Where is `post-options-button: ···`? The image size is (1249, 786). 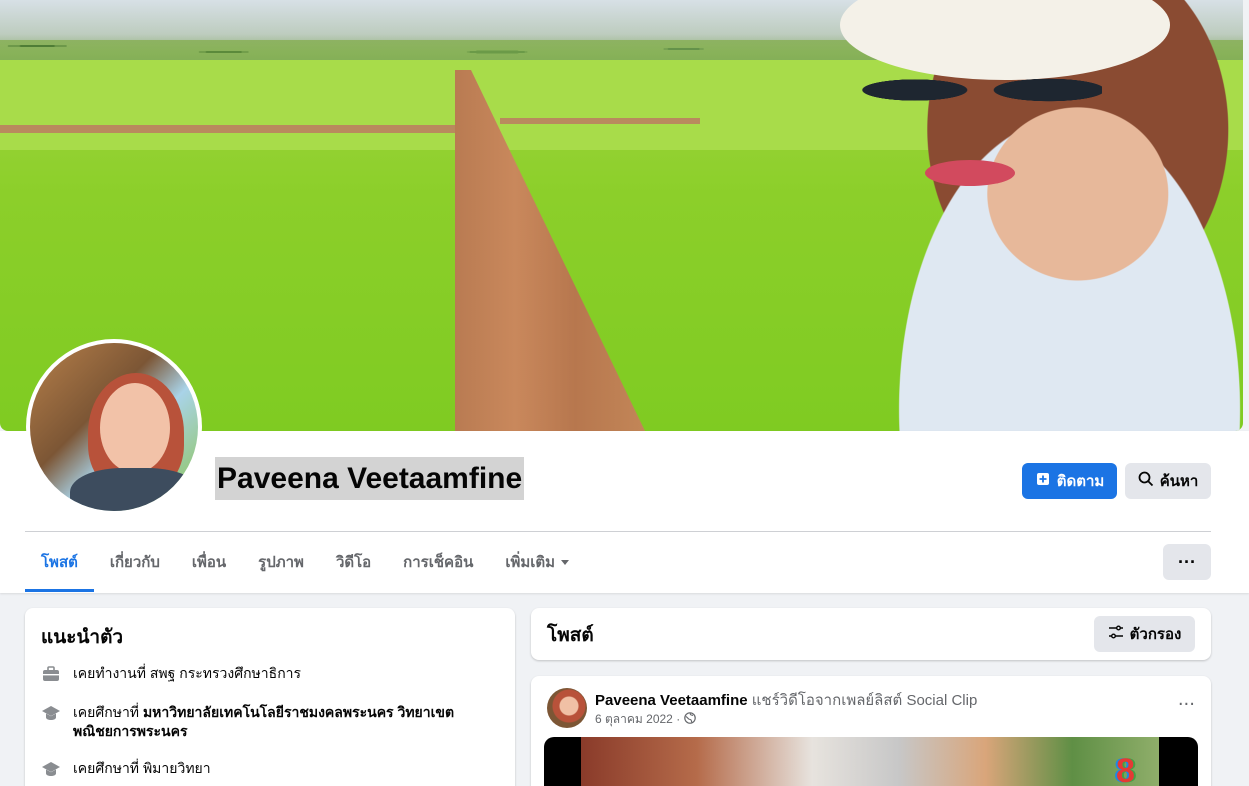
post-options-button: ··· is located at coordinates (1186, 704).